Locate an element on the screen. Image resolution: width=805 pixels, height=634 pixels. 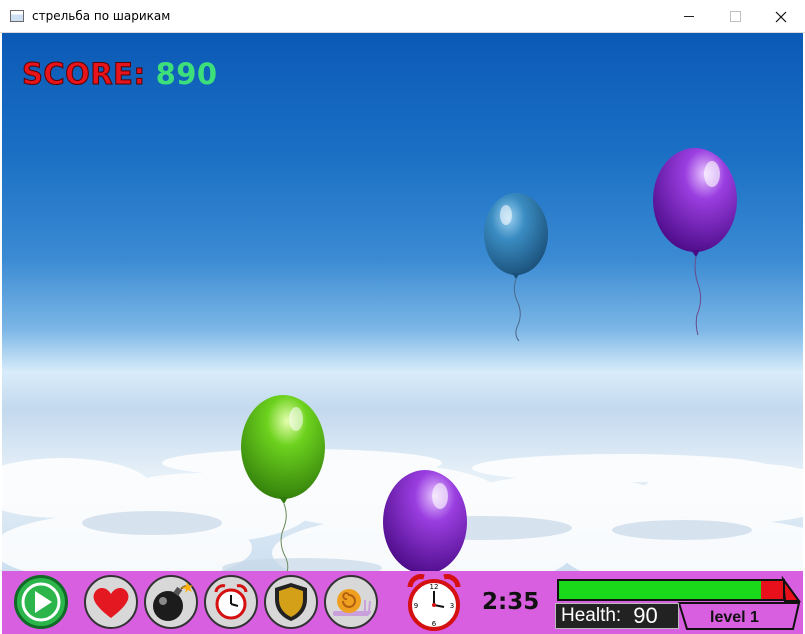
time-bonus-button is located at coordinates (231, 602).